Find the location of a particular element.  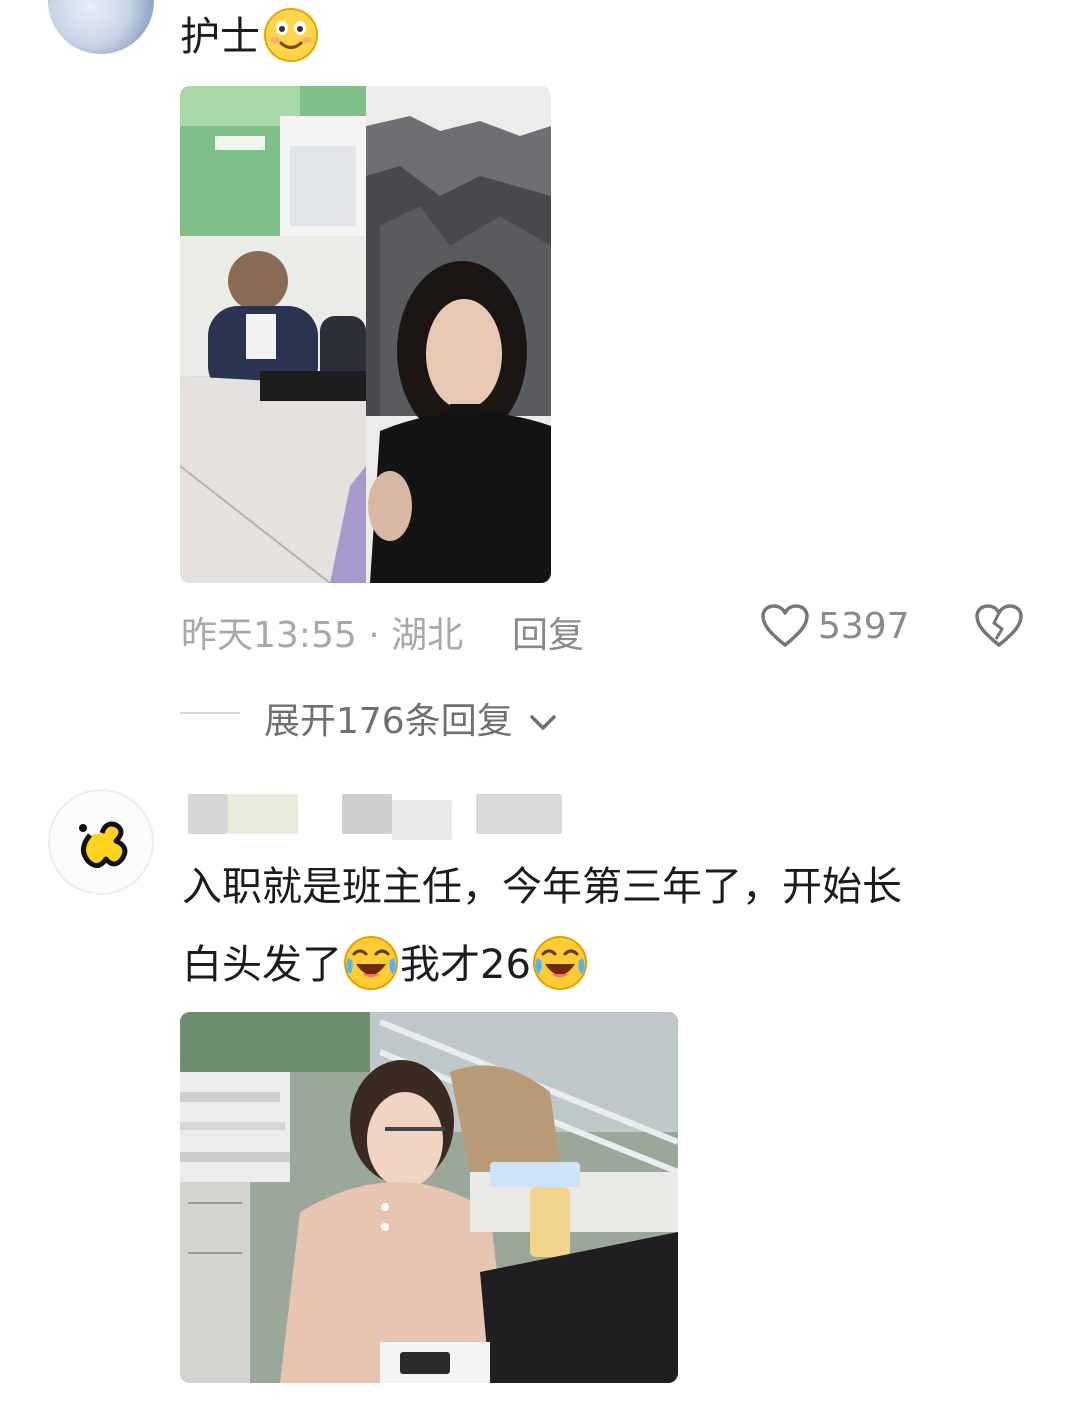

smile-emoji-icon is located at coordinates (291, 35).